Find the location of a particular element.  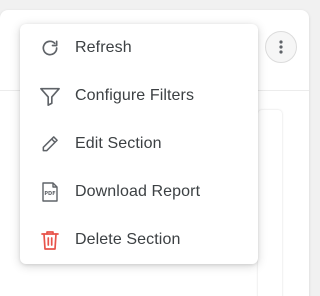

menu-item-download-report: PDF Download Report is located at coordinates (139, 192).